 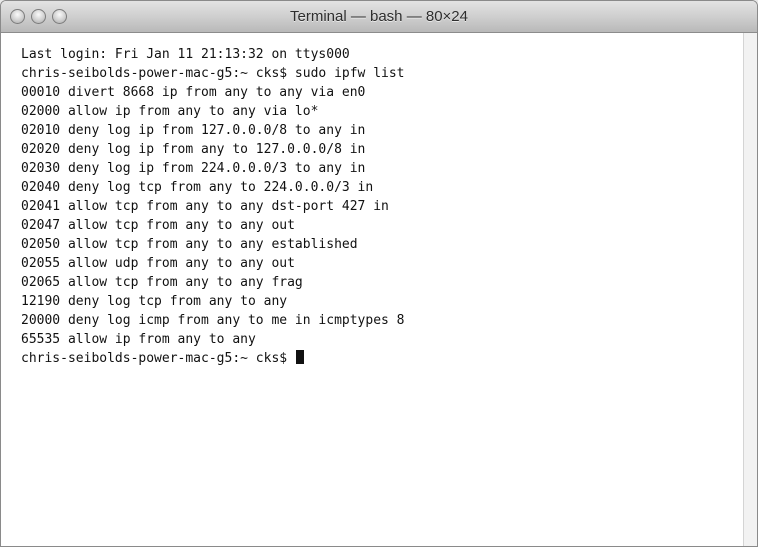 What do you see at coordinates (383, 358) in the screenshot?
I see `terminal-prompt-line: chris-seibolds-power-mac-g5:~ cks$` at bounding box center [383, 358].